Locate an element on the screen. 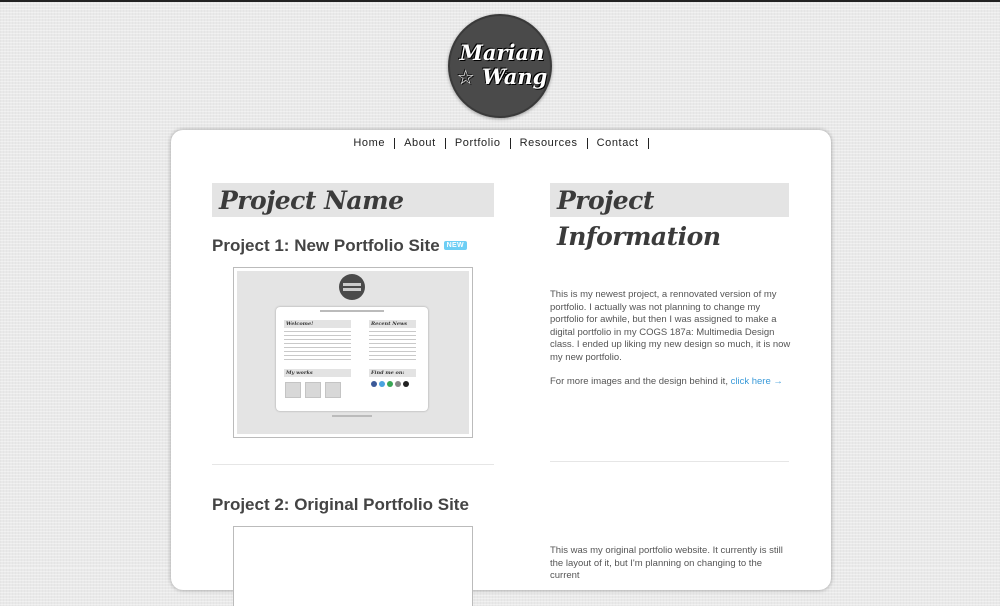 The width and height of the screenshot is (1000, 606). new-badge: NEW is located at coordinates (455, 246).